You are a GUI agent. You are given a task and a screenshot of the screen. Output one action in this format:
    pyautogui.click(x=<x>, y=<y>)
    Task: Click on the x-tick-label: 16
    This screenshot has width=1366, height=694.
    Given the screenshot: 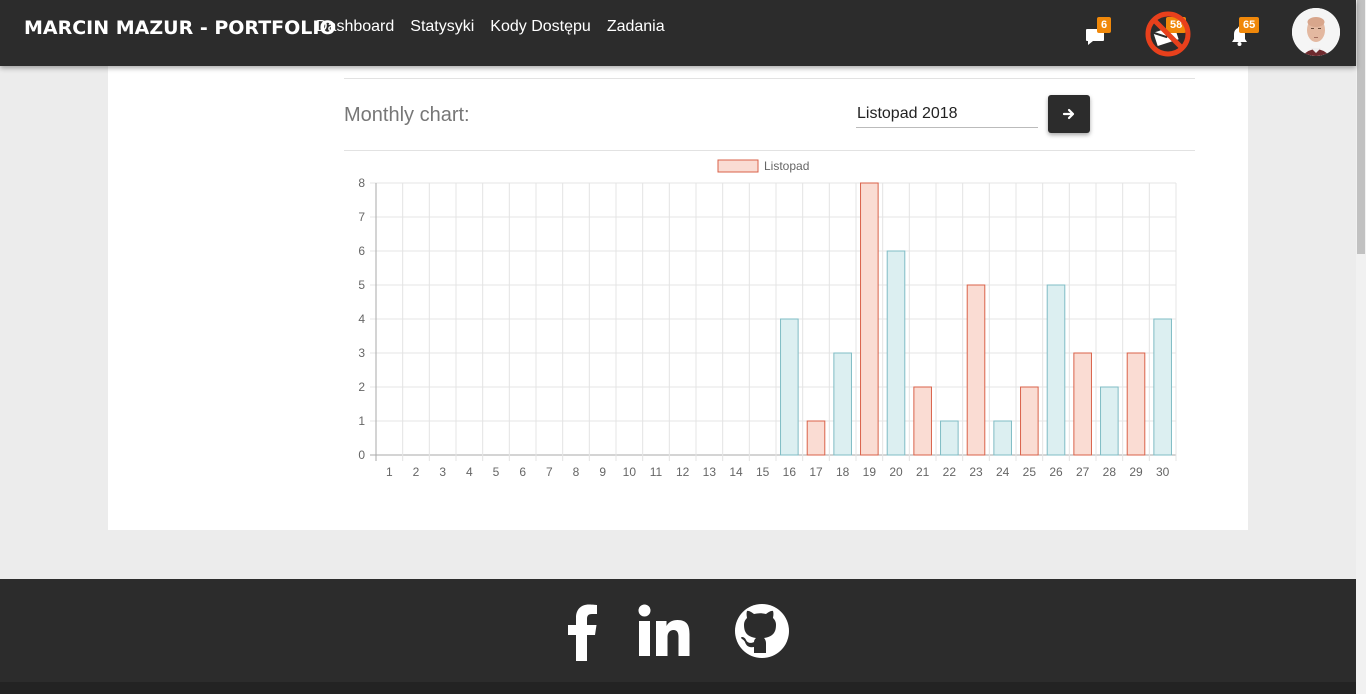 What is the action you would take?
    pyautogui.click(x=790, y=472)
    